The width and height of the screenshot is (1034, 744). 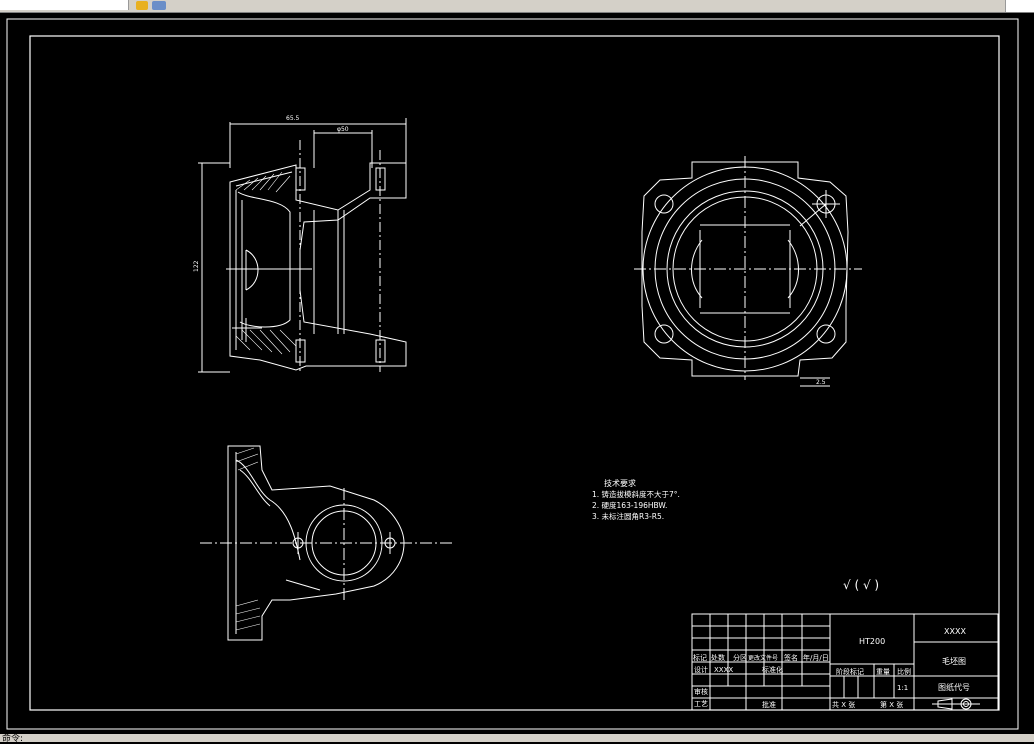 I want to click on approve-label: 批准, so click(x=769, y=704).